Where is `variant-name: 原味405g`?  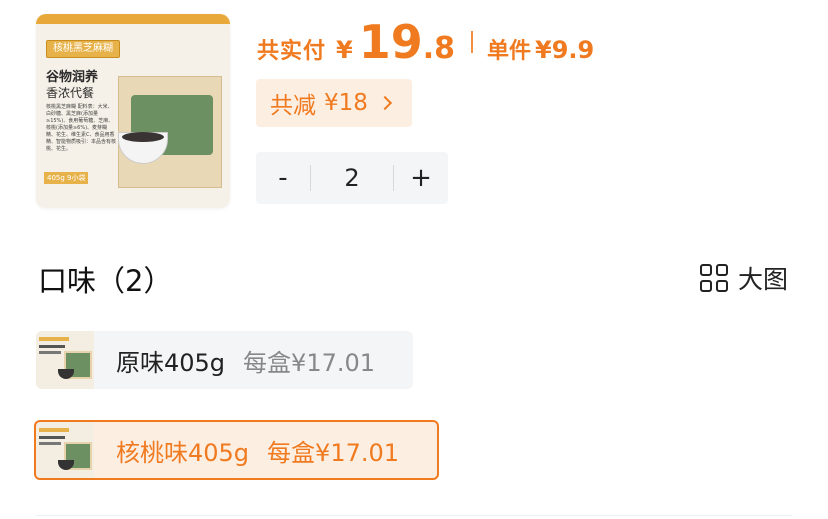 variant-name: 原味405g is located at coordinates (171, 362).